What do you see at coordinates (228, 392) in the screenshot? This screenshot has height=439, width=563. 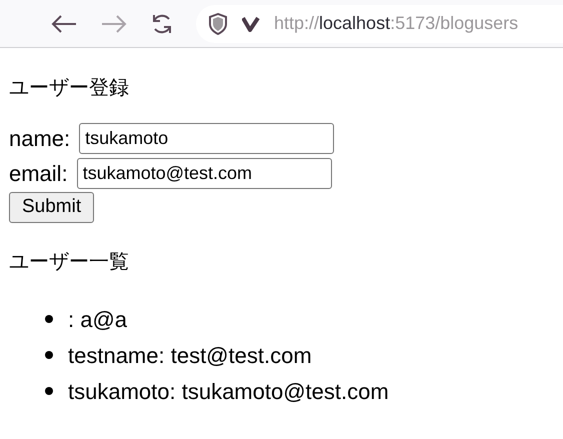 I see `user-entry: tsukamoto: tsukamoto@test.com` at bounding box center [228, 392].